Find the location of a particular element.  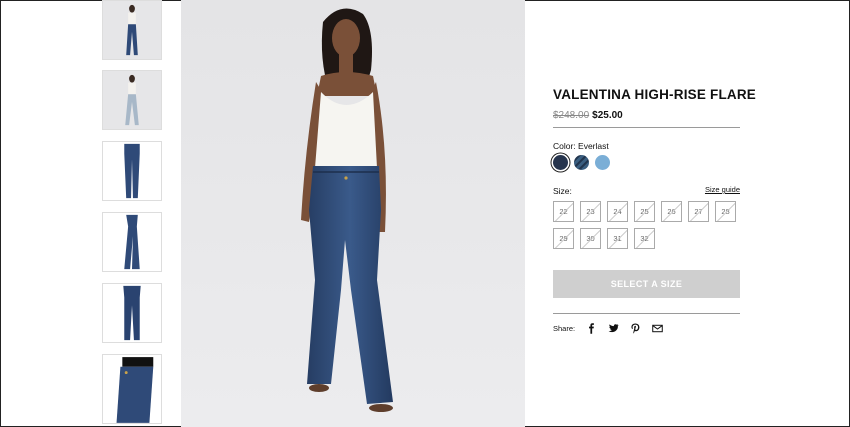

select-size-button: SELECT A SIZE is located at coordinates (646, 284).